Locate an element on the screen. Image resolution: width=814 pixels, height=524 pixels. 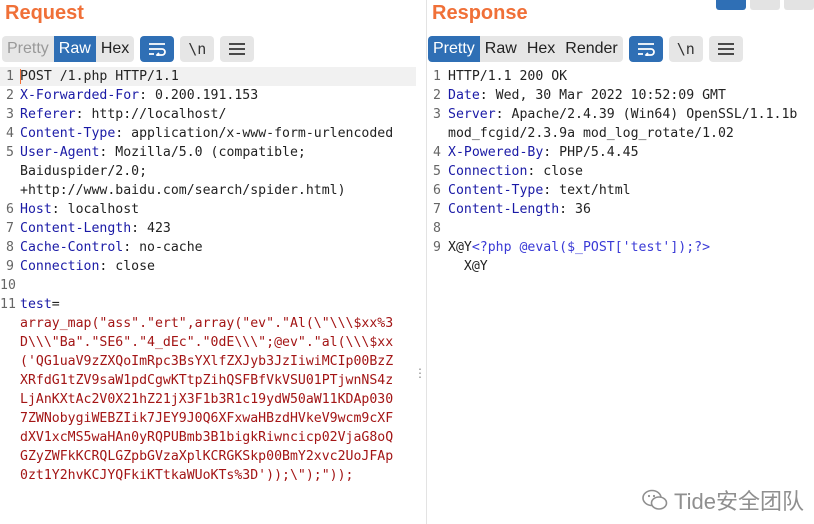
header-name: Content-Type is located at coordinates (496, 190).